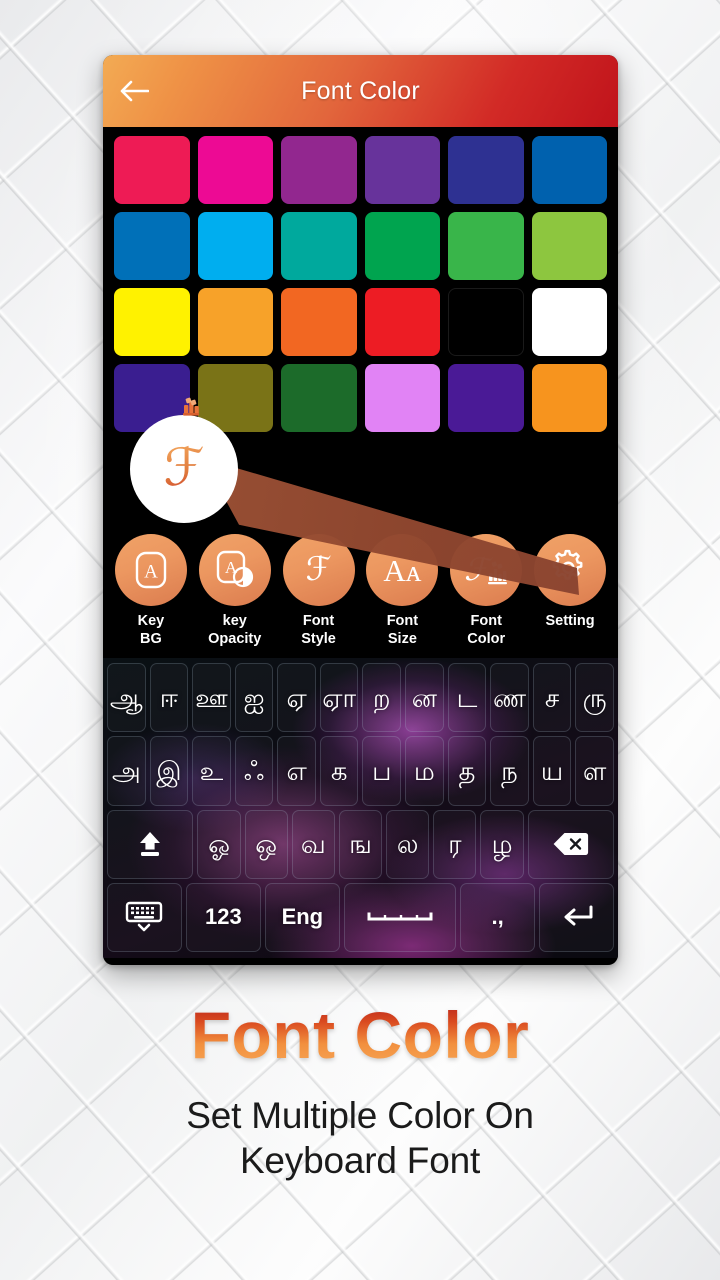 The width and height of the screenshot is (720, 1280). Describe the element at coordinates (313, 844) in the screenshot. I see `key-வ: வ` at that location.